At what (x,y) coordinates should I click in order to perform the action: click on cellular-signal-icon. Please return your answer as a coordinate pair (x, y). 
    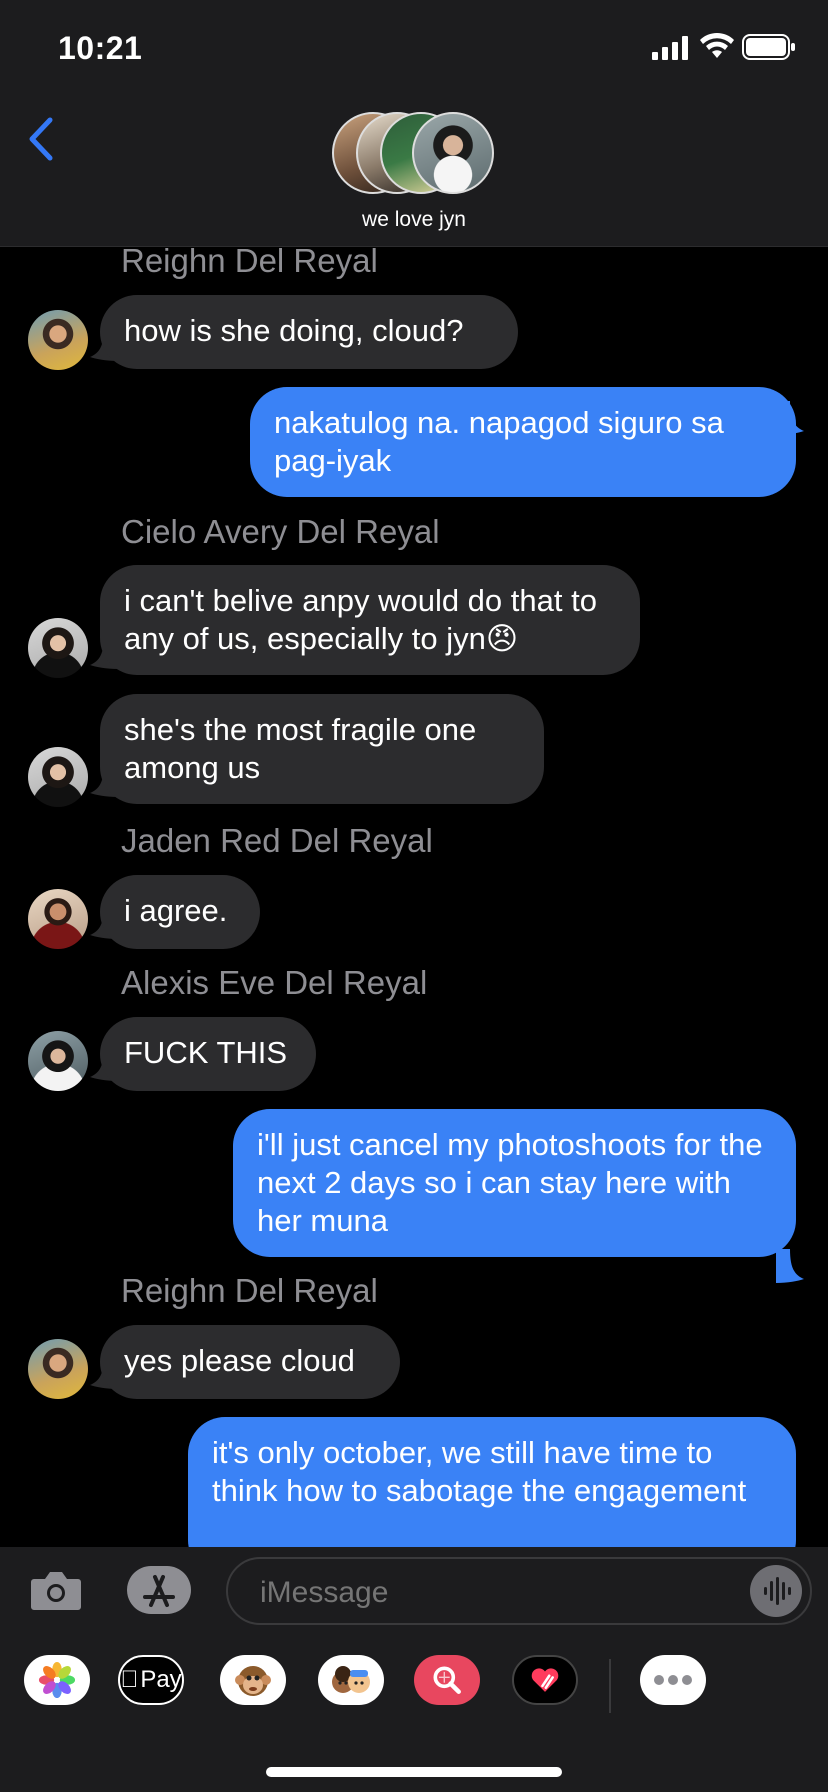
    Looking at the image, I should click on (670, 48).